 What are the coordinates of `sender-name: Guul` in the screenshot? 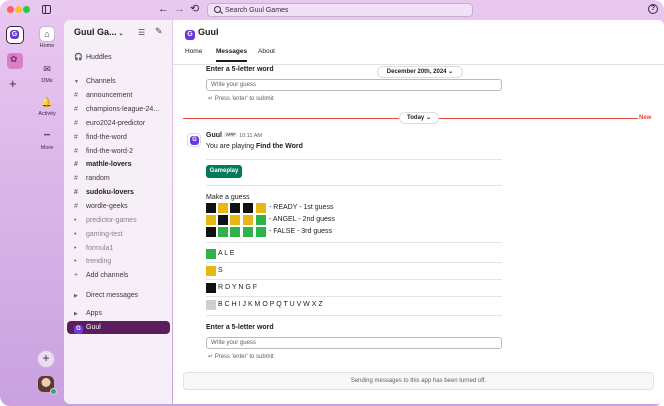 It's located at (214, 135).